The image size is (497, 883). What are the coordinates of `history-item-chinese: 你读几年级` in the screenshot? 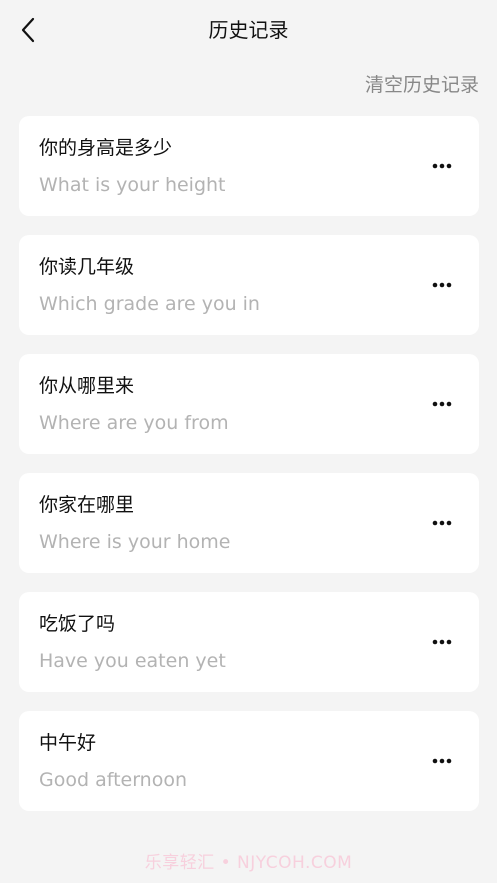 It's located at (87, 267).